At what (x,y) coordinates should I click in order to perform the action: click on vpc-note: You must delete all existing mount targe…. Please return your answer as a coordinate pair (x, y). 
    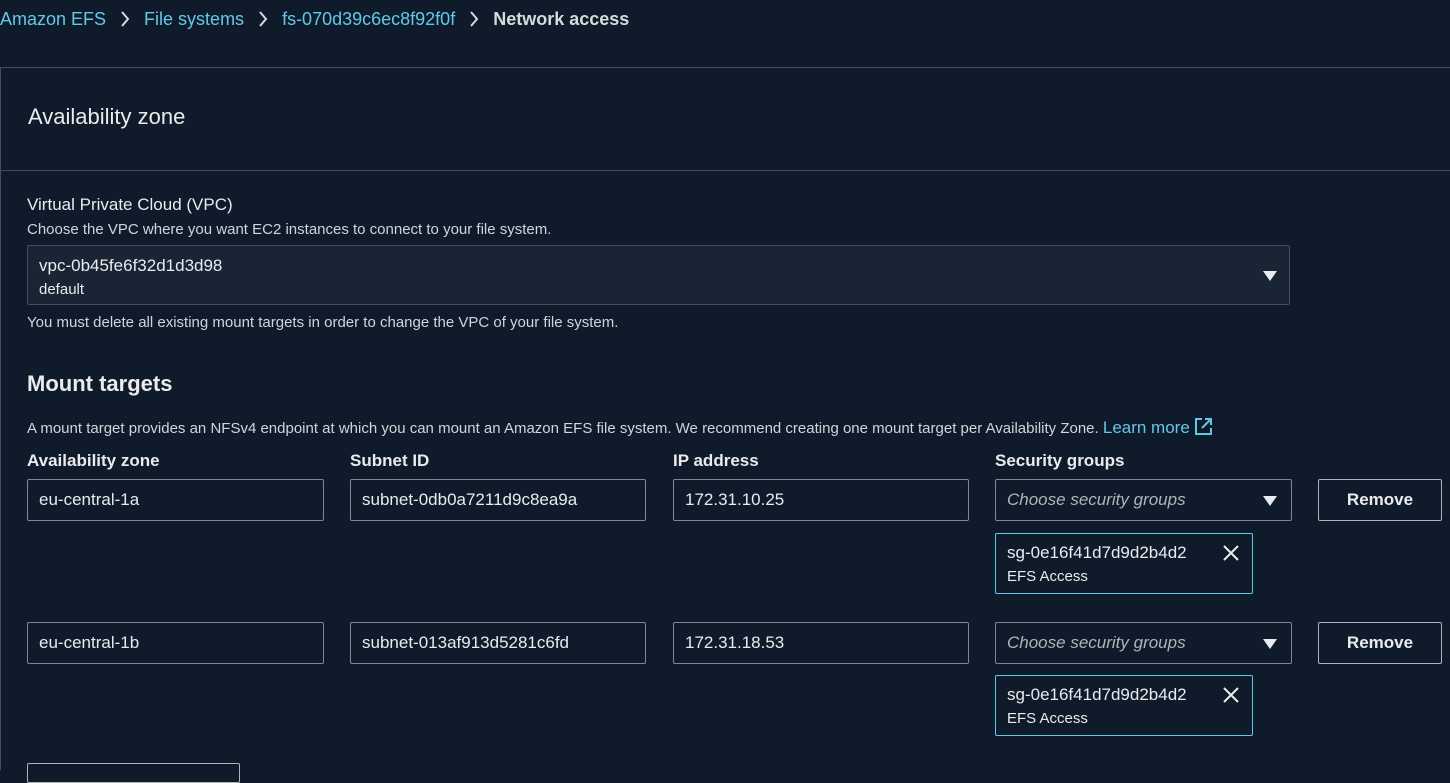
    Looking at the image, I should click on (323, 322).